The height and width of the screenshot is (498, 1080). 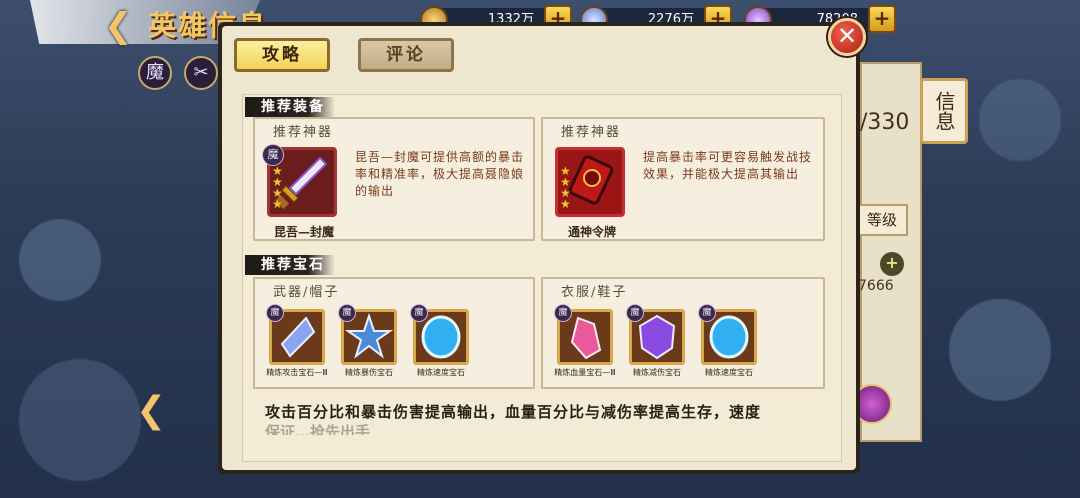 I want to click on left-arrow-icon: ❮, so click(x=151, y=410).